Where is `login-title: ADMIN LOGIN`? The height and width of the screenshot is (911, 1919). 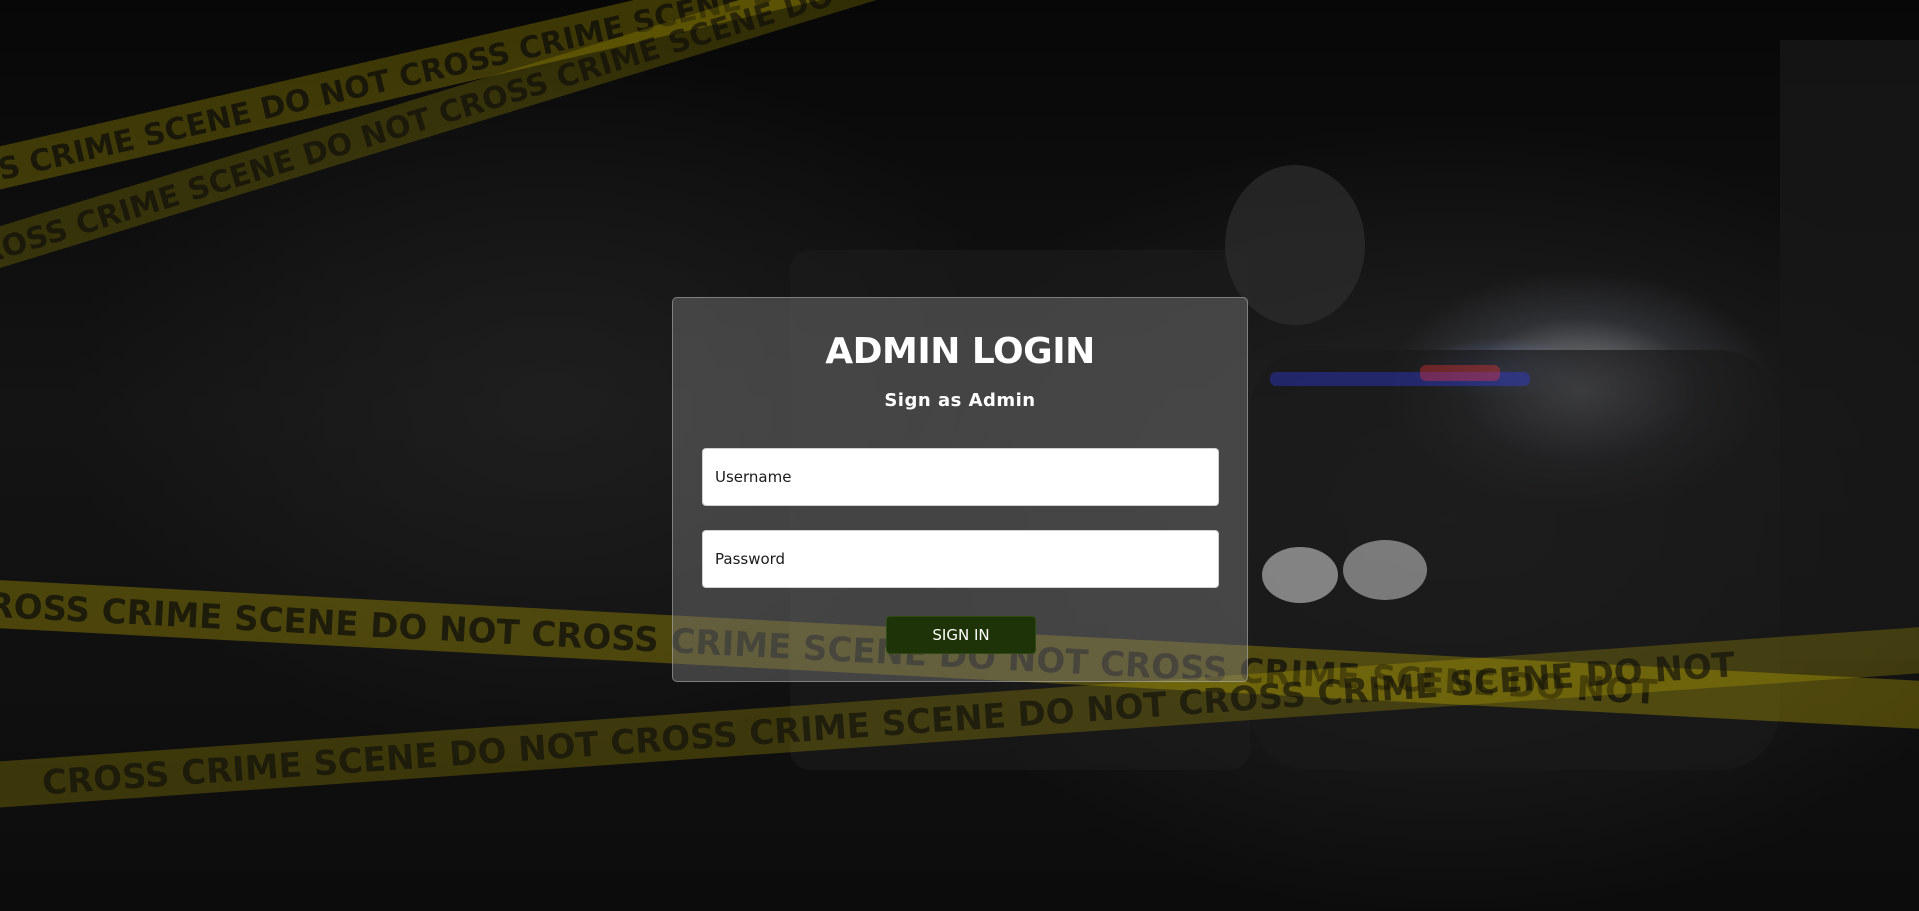 login-title: ADMIN LOGIN is located at coordinates (960, 351).